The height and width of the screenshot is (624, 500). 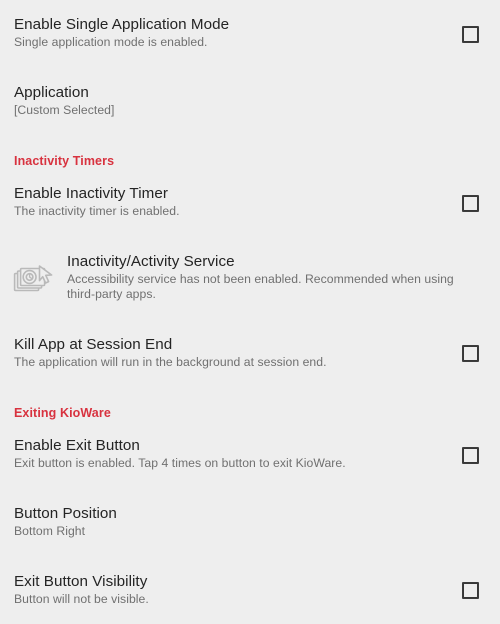 I want to click on preference-text-button-position: Button Position Bottom Right, so click(x=233, y=522).